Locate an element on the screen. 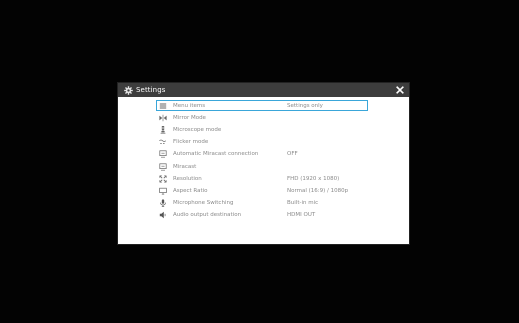 This screenshot has height=323, width=519. setting-label: Microphone Switching is located at coordinates (203, 202).